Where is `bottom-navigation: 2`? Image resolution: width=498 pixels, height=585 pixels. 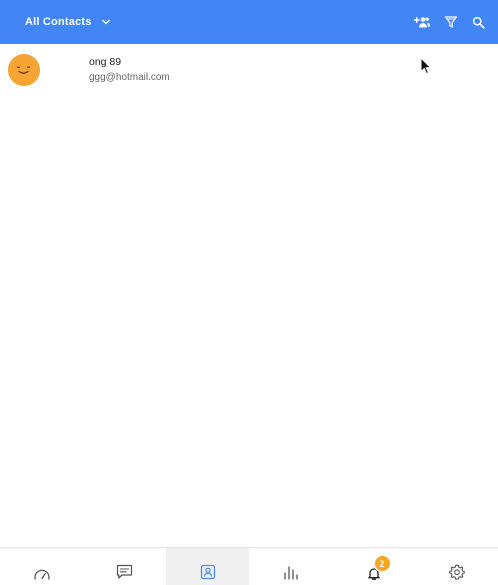
bottom-navigation: 2 is located at coordinates (249, 566).